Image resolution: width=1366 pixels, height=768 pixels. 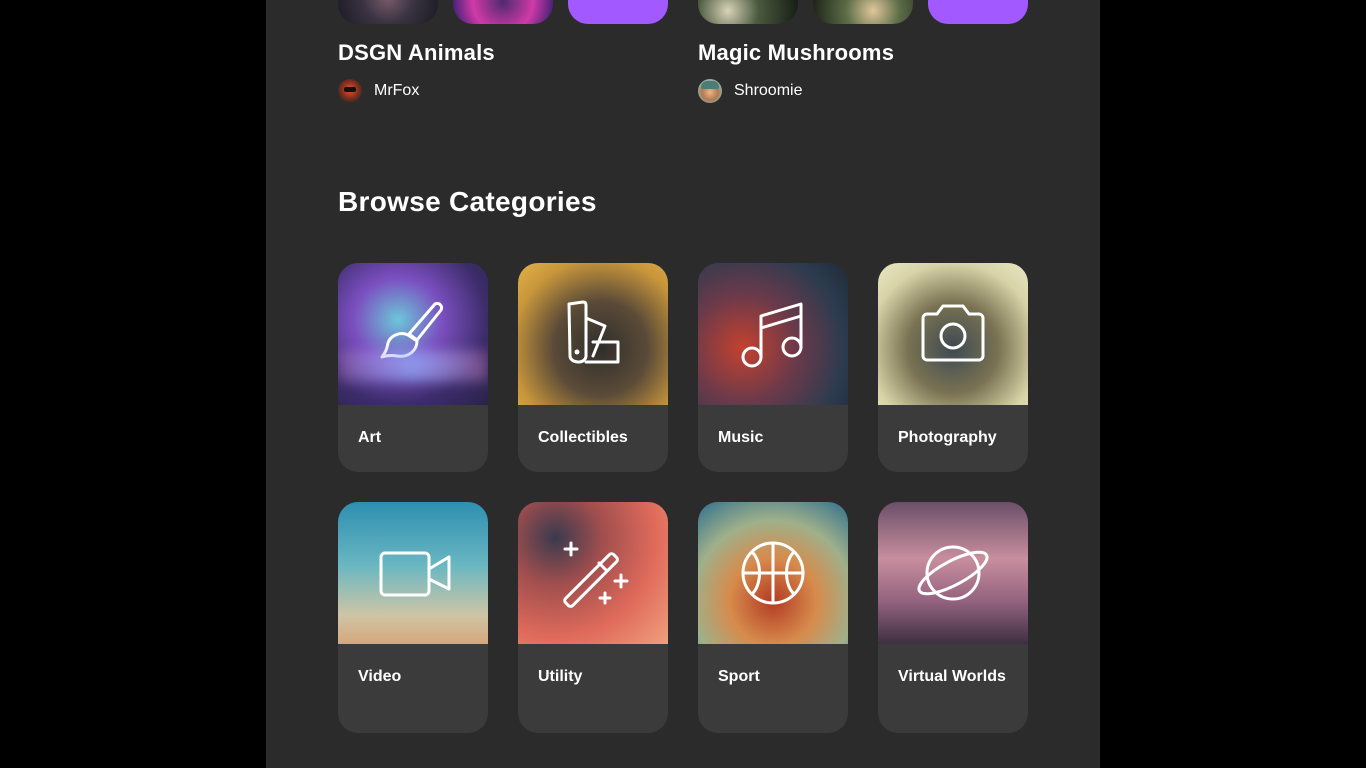 I want to click on planet-icon, so click(x=953, y=573).